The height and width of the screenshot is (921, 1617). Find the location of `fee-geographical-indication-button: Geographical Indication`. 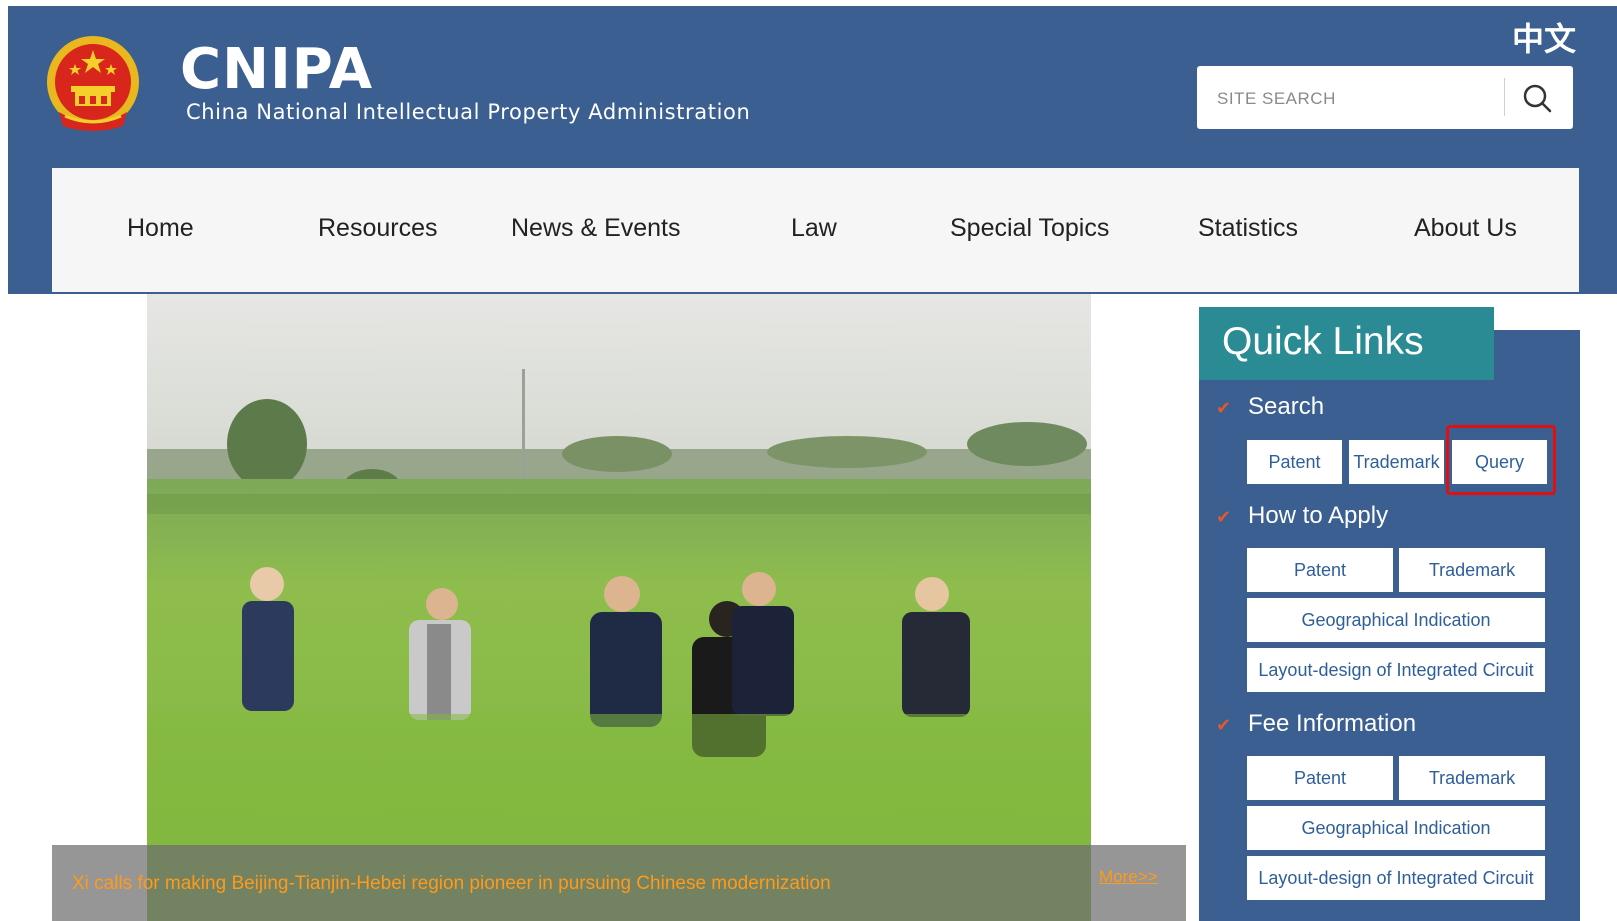

fee-geographical-indication-button: Geographical Indication is located at coordinates (1396, 828).